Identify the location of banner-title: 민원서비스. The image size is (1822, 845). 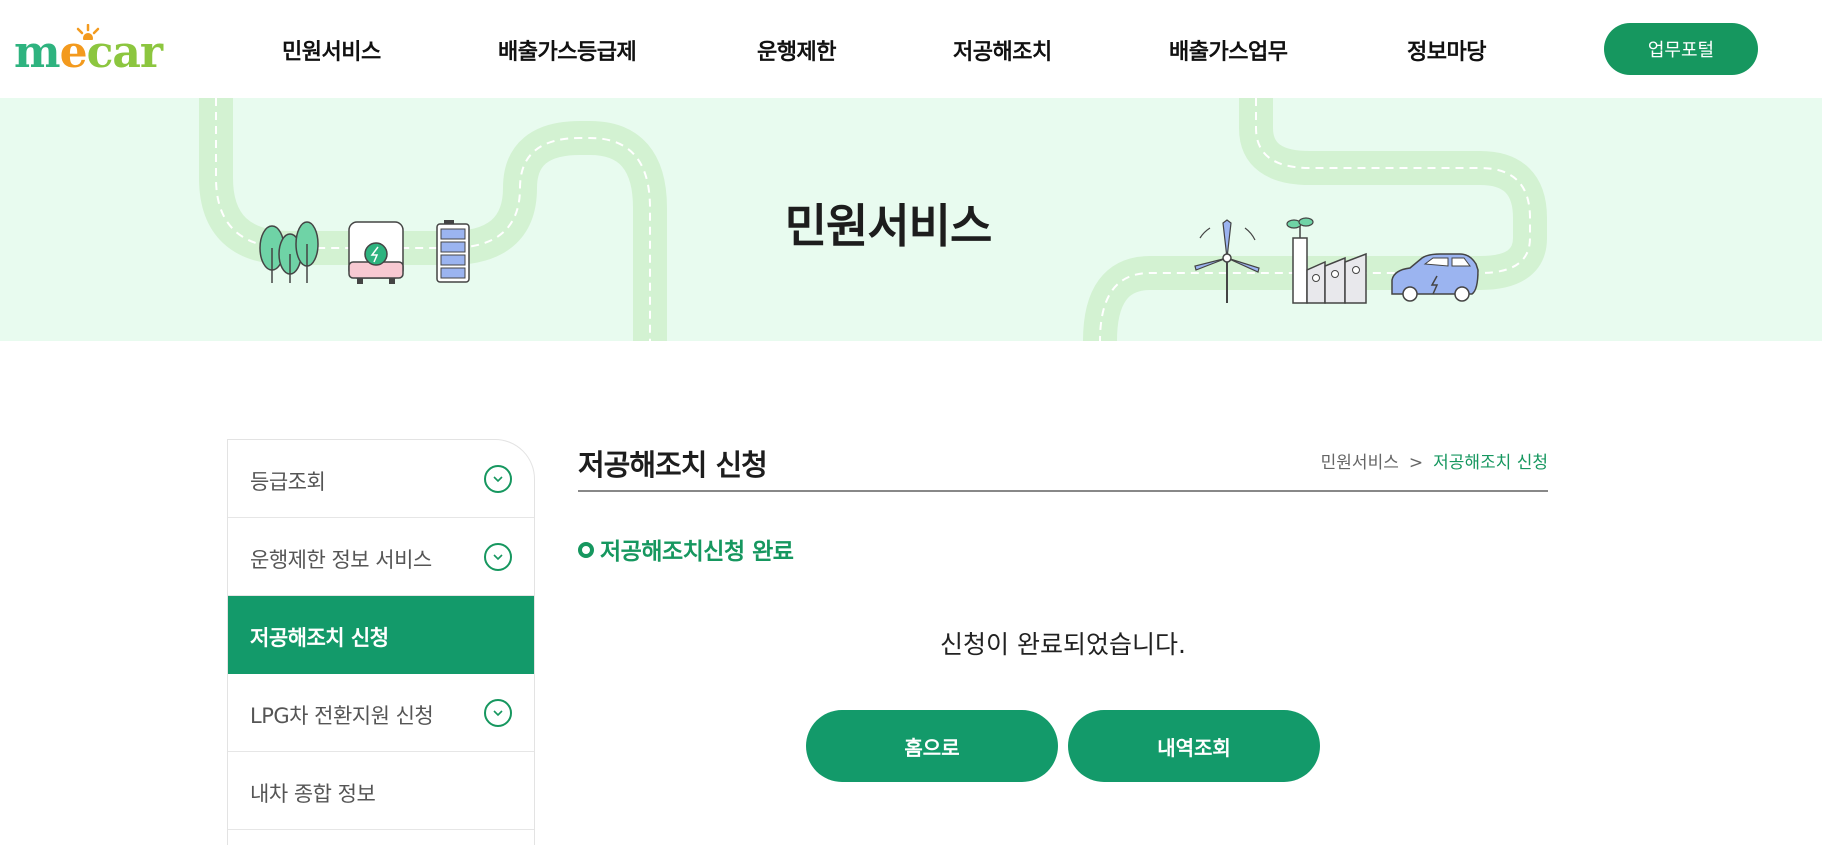
(888, 226).